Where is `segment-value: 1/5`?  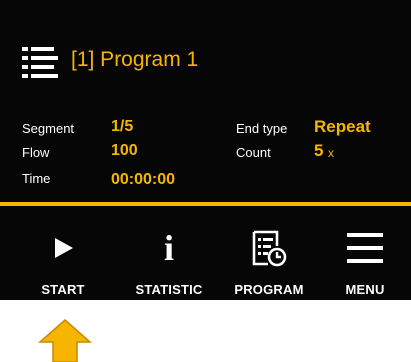 segment-value: 1/5 is located at coordinates (122, 126).